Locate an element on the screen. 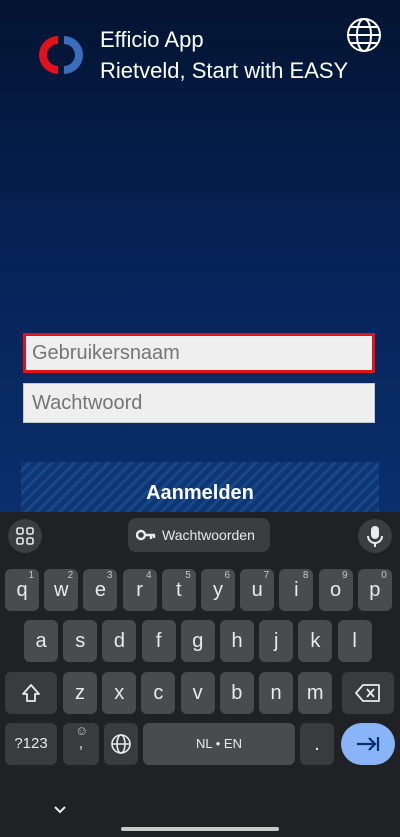 This screenshot has width=400, height=837. password-input is located at coordinates (199, 403).